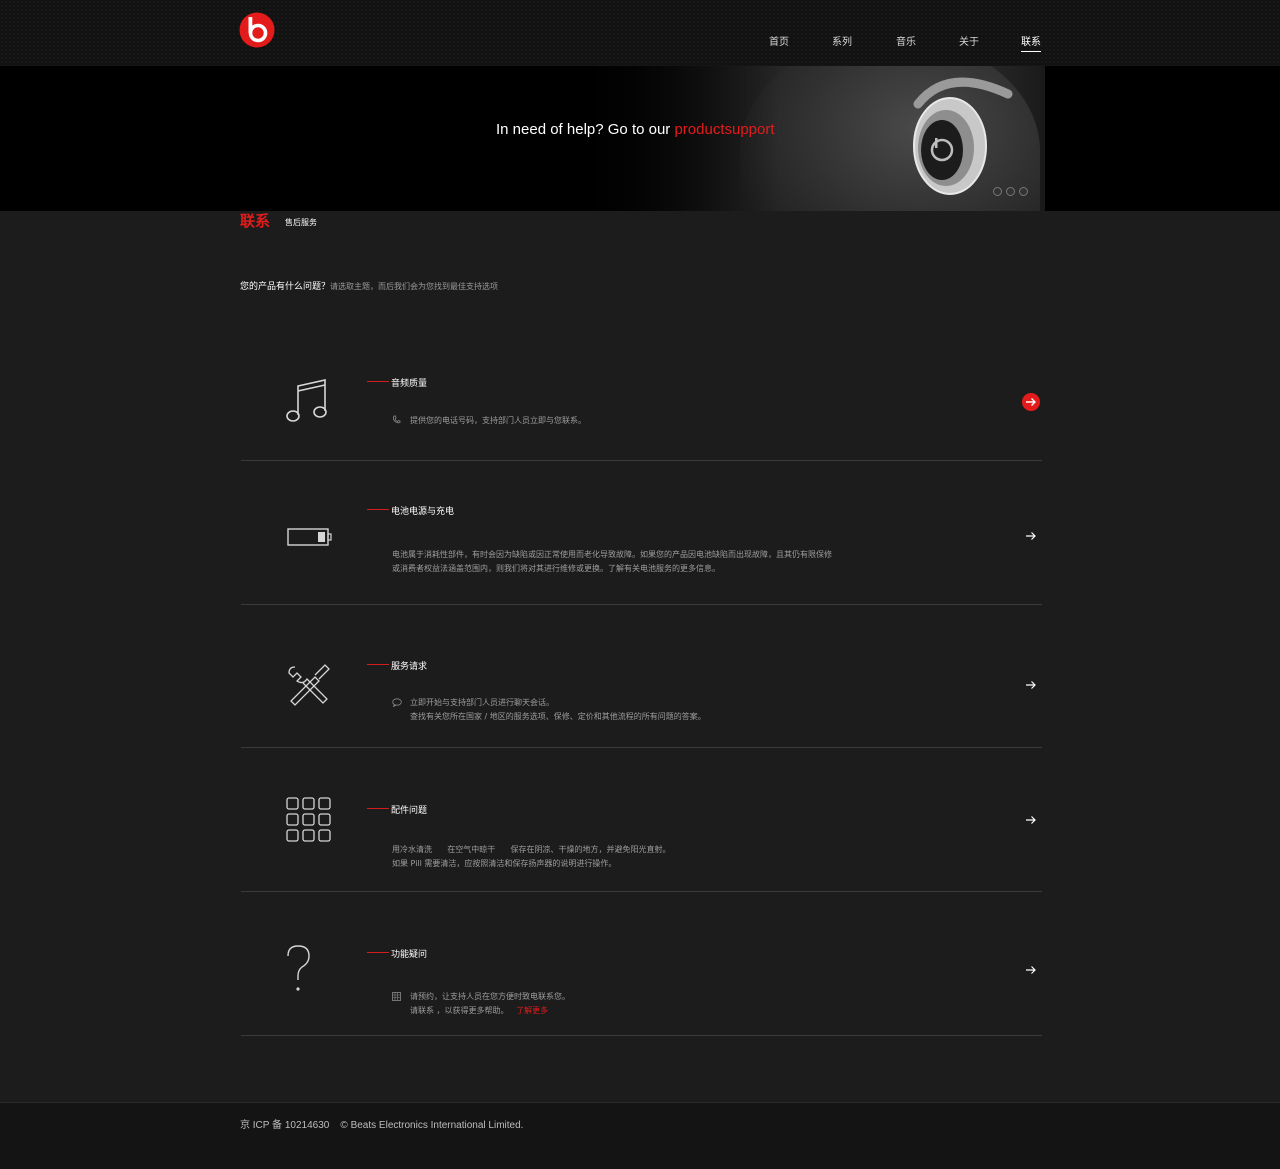 The image size is (1280, 1169). I want to click on main-nav: 首页 系列 音乐 关于 联系, so click(640, 43).